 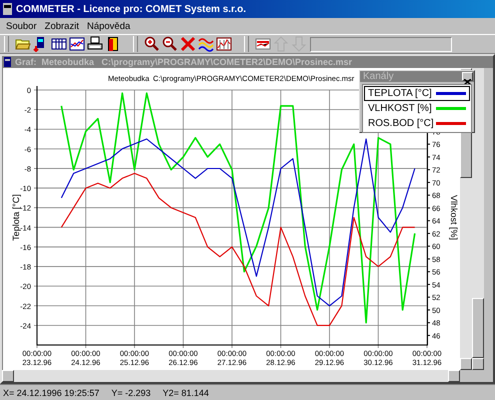 I want to click on status-text: Y2= 81.144, so click(x=185, y=393).